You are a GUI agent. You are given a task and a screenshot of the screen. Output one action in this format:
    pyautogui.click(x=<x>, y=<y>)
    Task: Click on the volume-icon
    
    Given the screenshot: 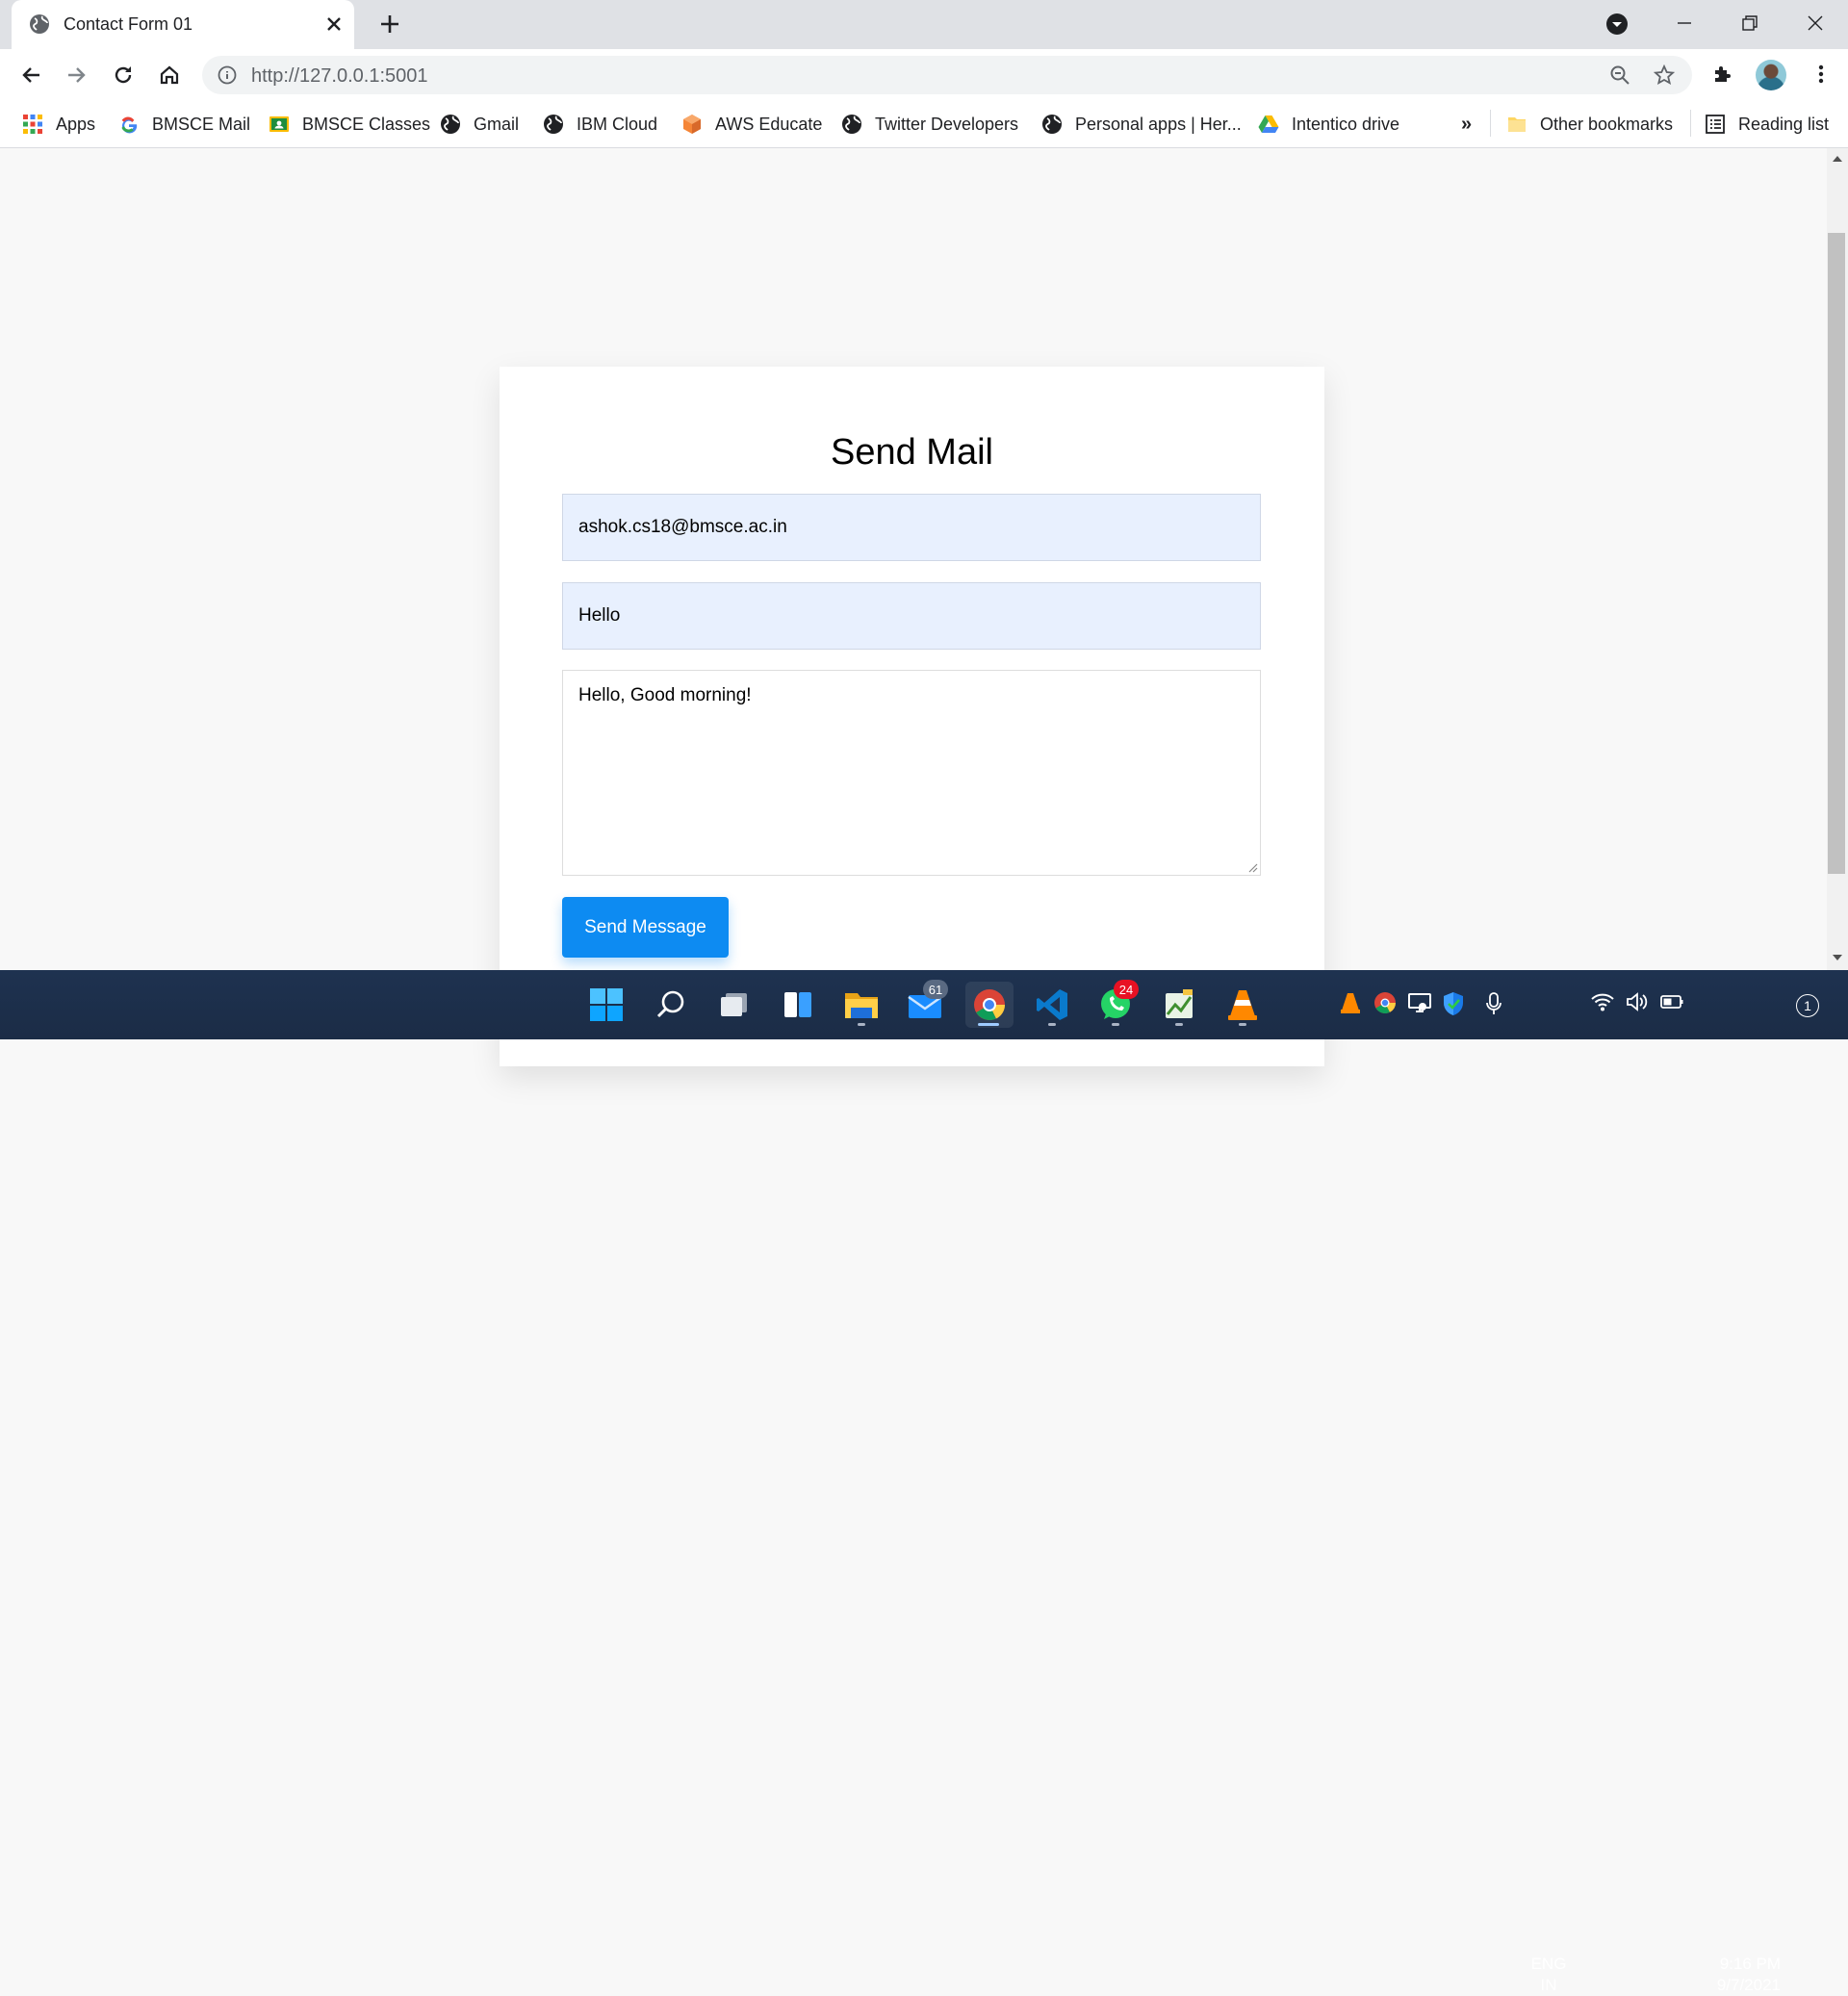 What is the action you would take?
    pyautogui.click(x=1637, y=1001)
    